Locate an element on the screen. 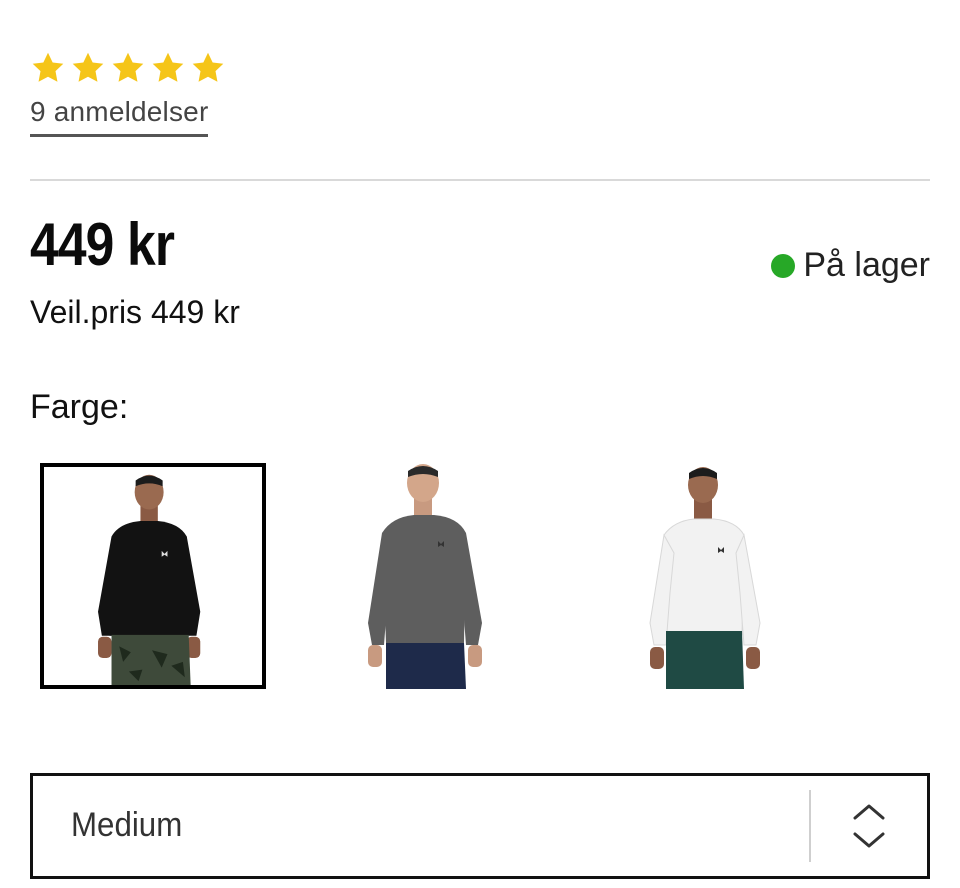 This screenshot has height=888, width=960. color-label: Farge: is located at coordinates (79, 407).